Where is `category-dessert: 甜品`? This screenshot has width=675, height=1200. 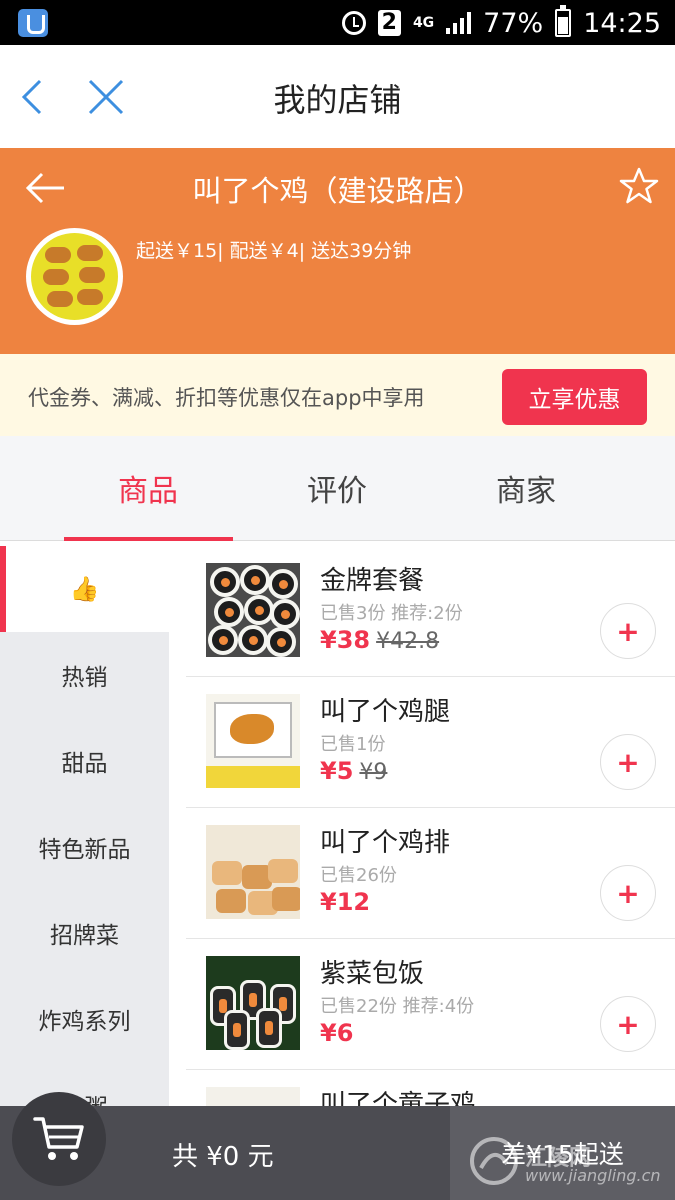 category-dessert: 甜品 is located at coordinates (84, 761).